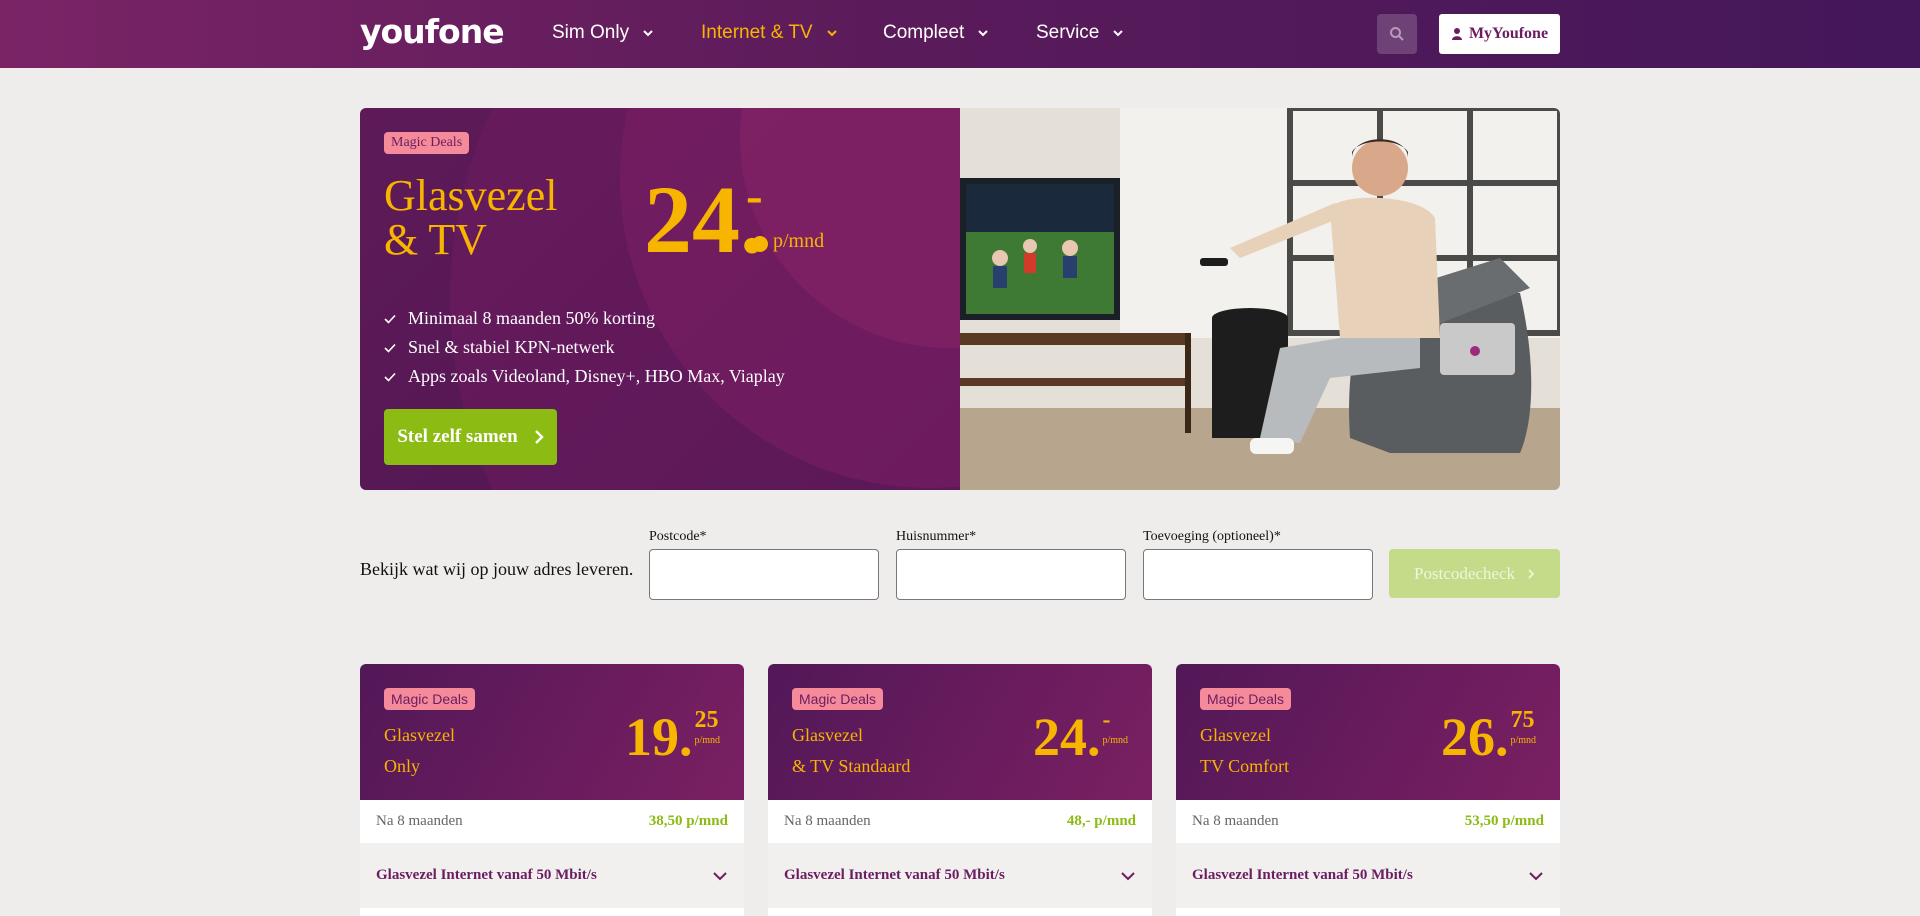 The width and height of the screenshot is (1920, 916). I want to click on card-price-fraction: - p/mnd, so click(1115, 725).